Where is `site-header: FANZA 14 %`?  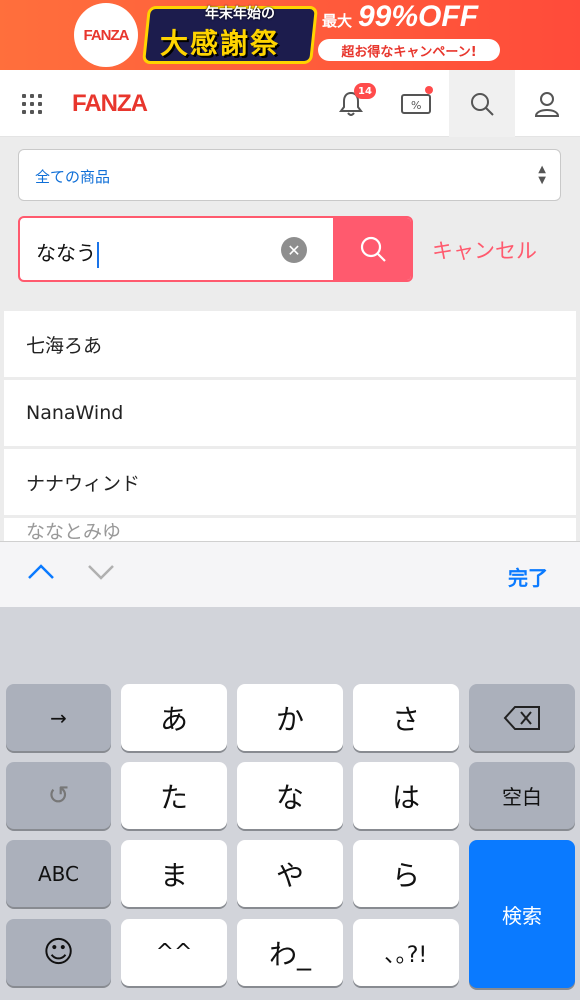 site-header: FANZA 14 % is located at coordinates (290, 103).